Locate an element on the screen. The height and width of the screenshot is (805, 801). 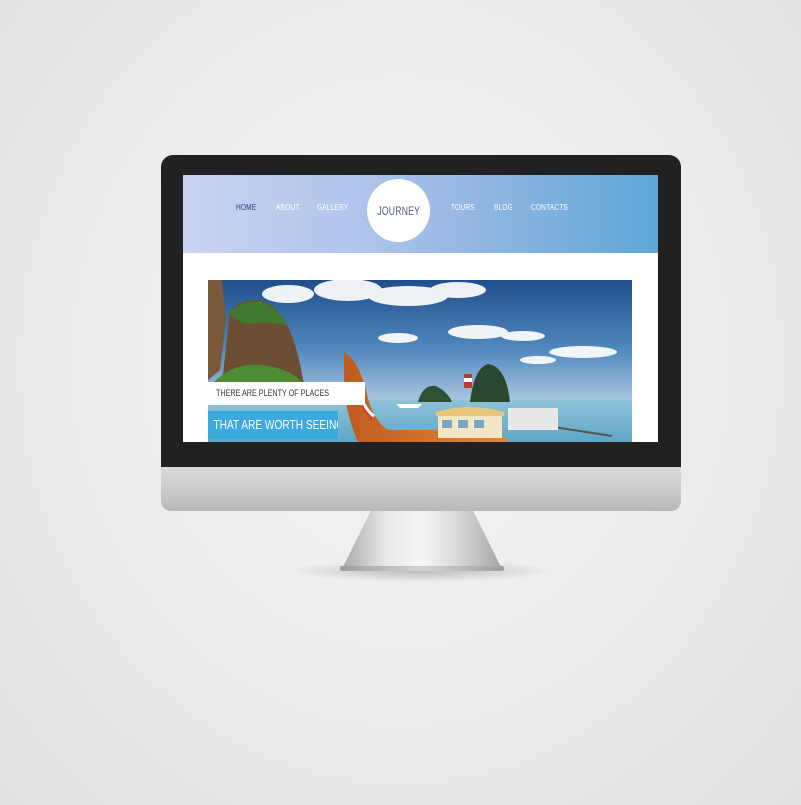
monitor-stand-base is located at coordinates (422, 568).